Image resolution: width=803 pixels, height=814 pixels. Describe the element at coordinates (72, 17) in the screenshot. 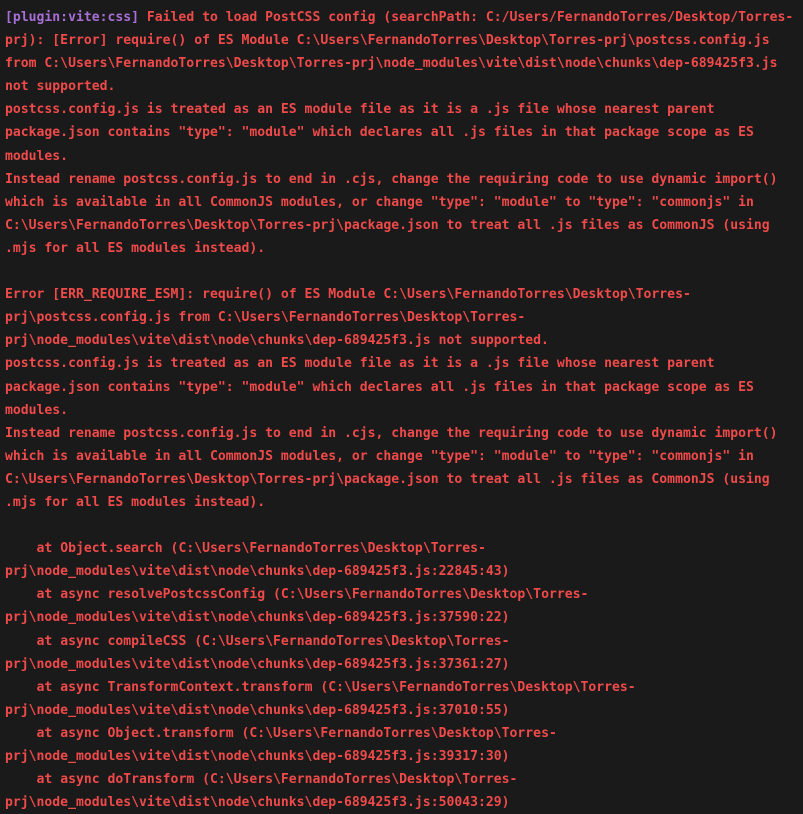

I see `plugin-tag: [plugin:vite:css]` at that location.